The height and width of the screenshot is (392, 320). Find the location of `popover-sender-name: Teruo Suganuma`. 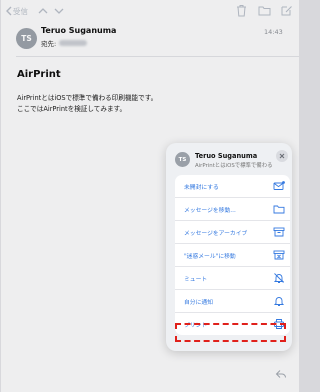

popover-sender-name: Teruo Suganuma is located at coordinates (226, 156).